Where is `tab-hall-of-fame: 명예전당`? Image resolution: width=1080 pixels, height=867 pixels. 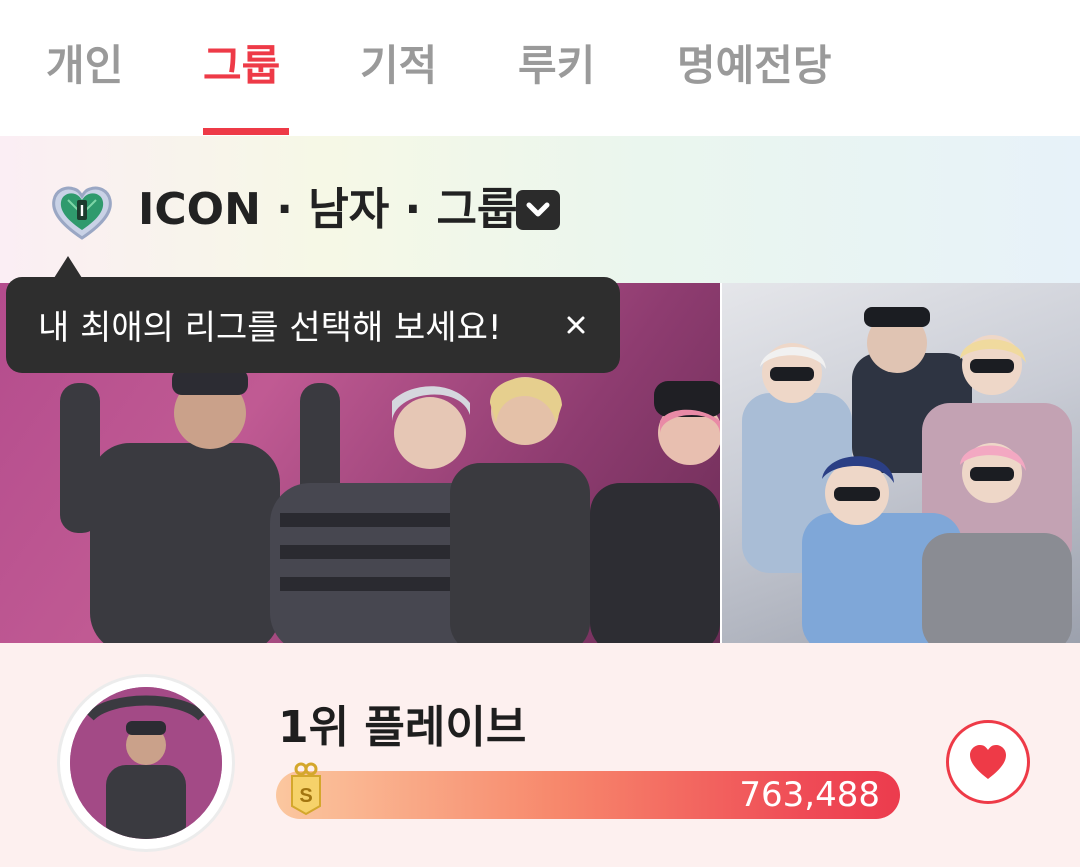 tab-hall-of-fame: 명예전당 is located at coordinates (754, 66).